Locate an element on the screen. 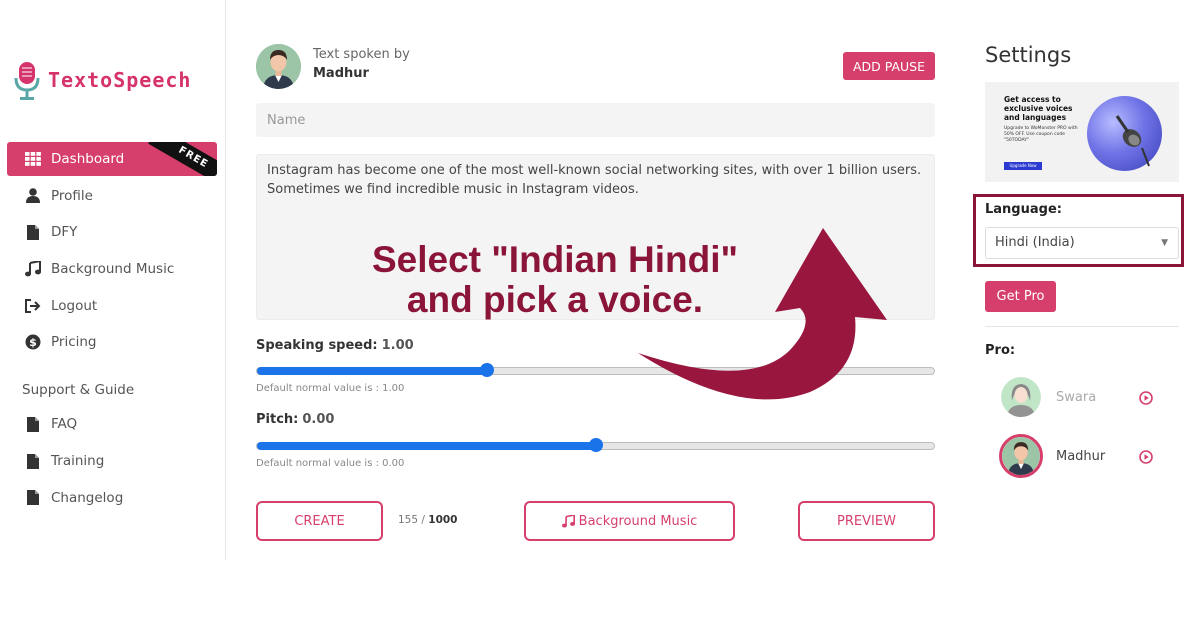 The width and height of the screenshot is (1200, 628). speed-slider-thumb is located at coordinates (487, 370).